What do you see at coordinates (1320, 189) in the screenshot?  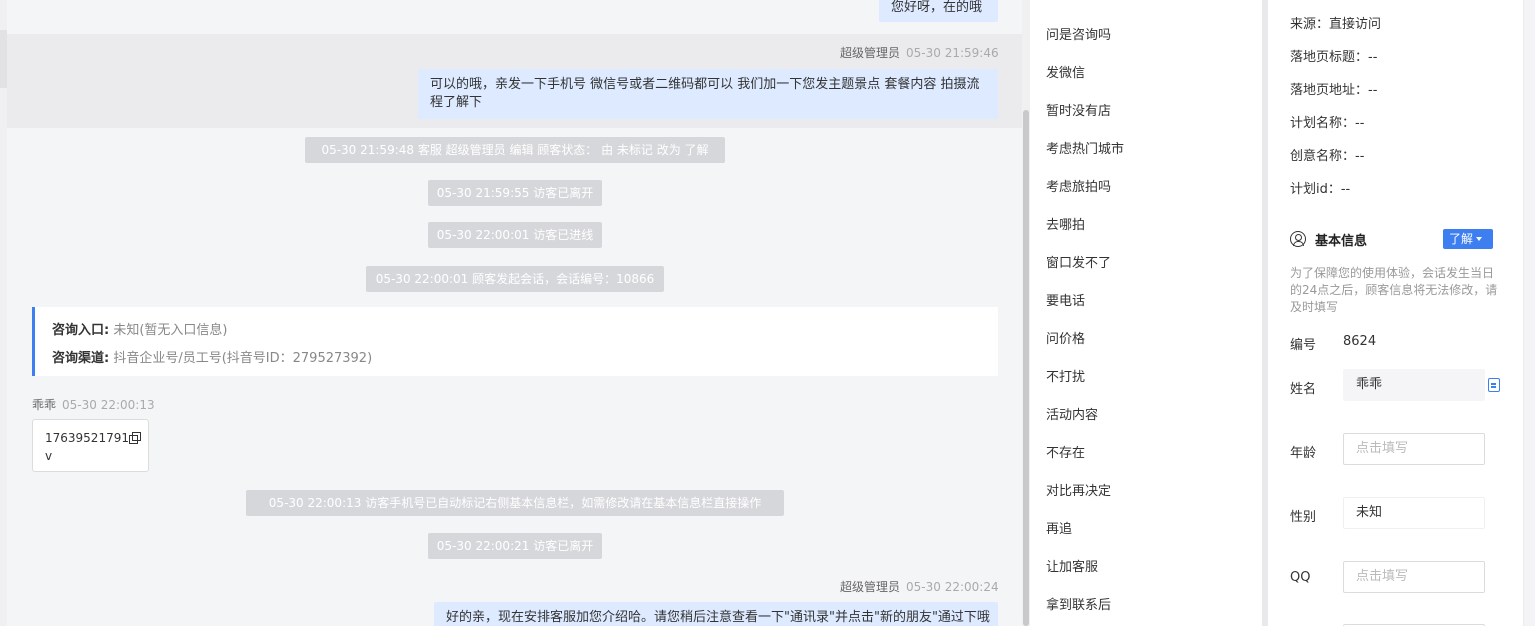 I see `plan-id-field: 计划id：--` at bounding box center [1320, 189].